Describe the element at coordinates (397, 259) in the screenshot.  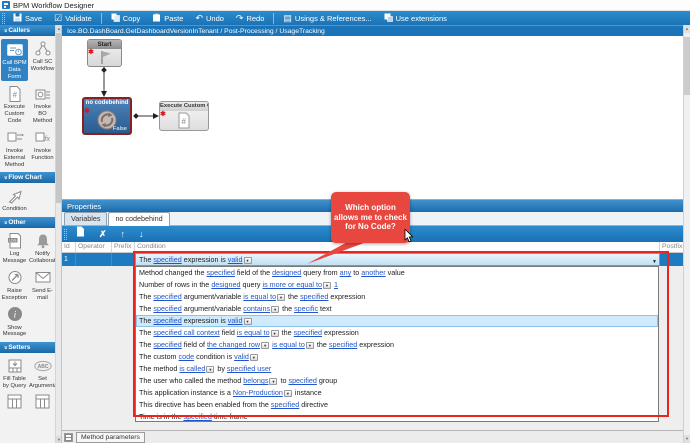
I see `condition-combobox: The specified expression is valid ▾ ▼` at that location.